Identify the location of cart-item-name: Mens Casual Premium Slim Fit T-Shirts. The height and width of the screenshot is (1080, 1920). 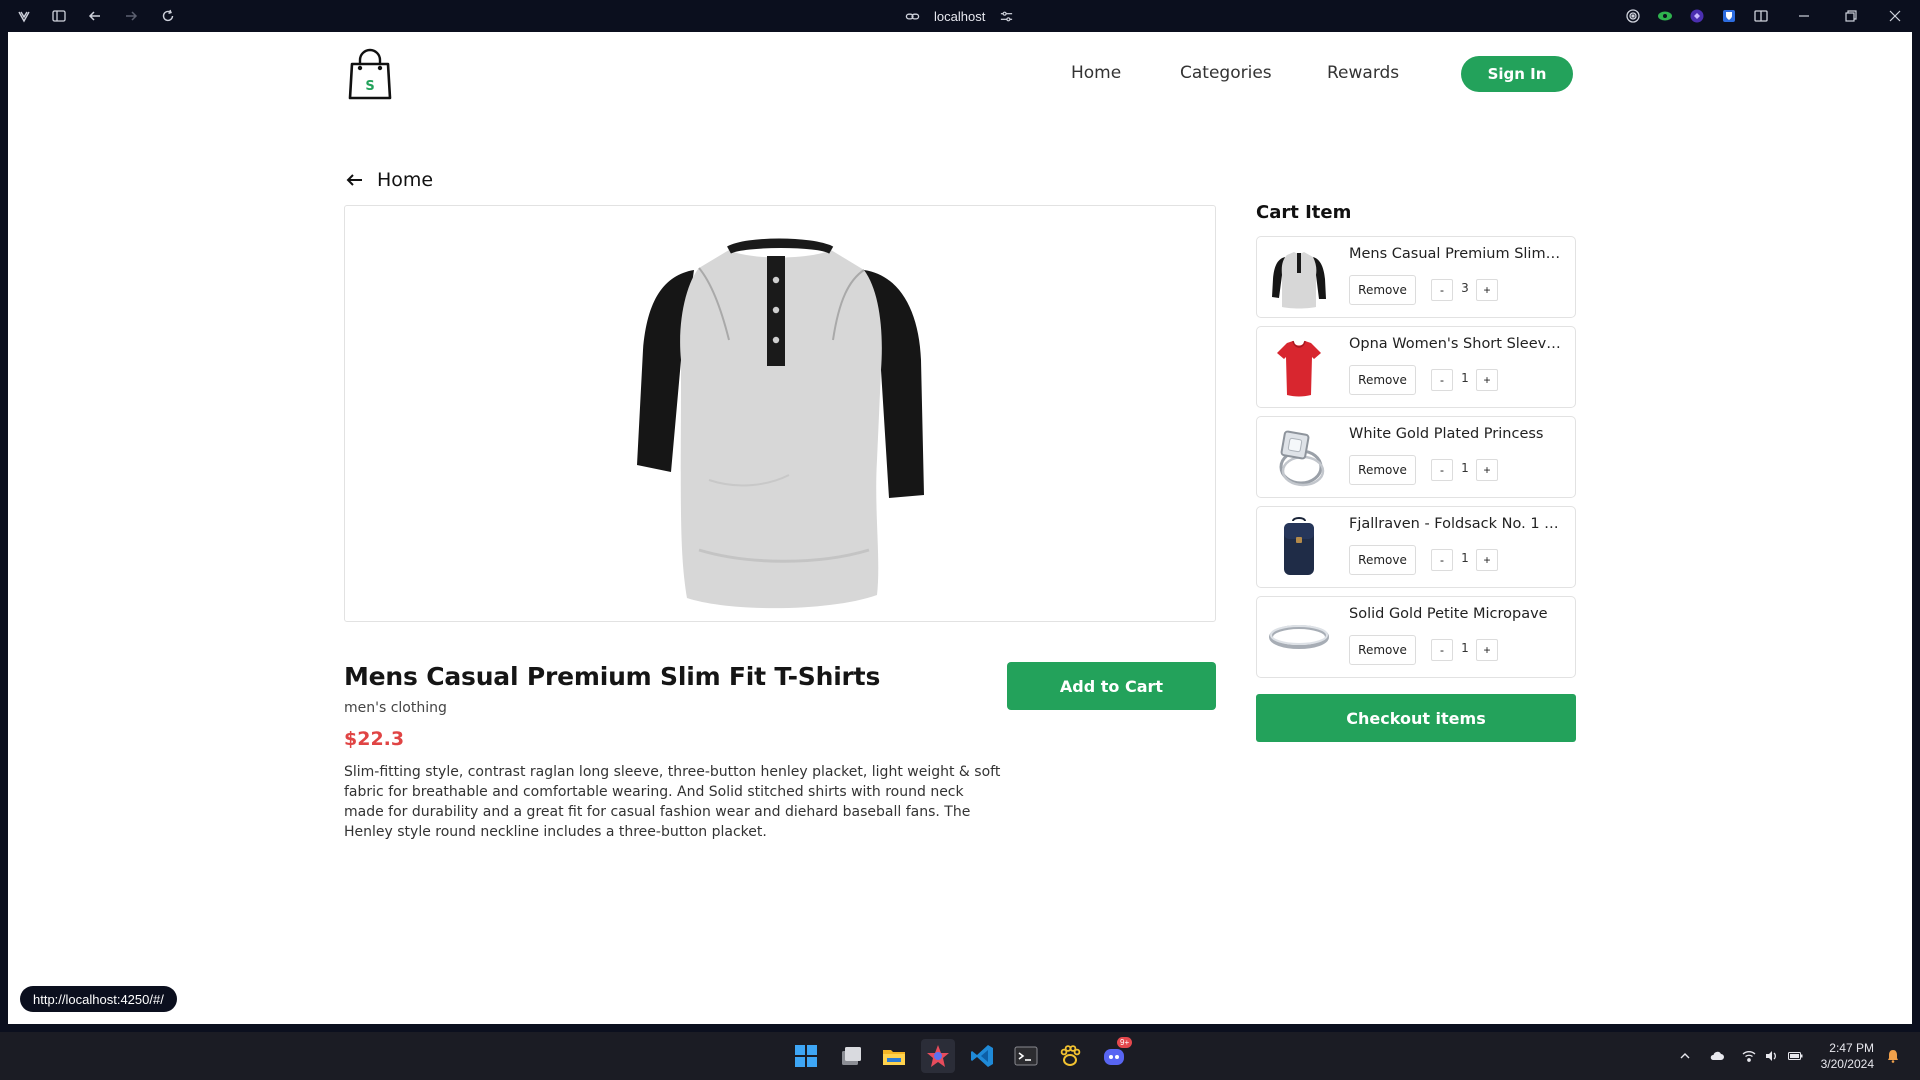
(1456, 254).